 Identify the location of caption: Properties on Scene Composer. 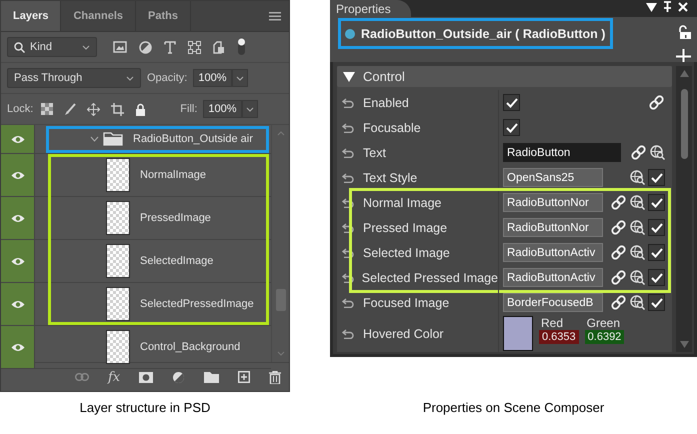
(514, 408).